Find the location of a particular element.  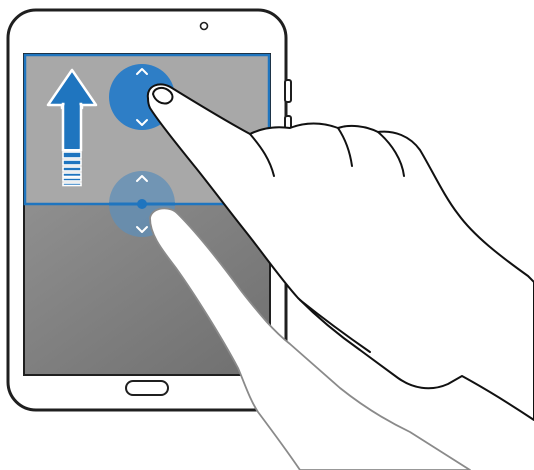

camera-dot is located at coordinates (204, 26).